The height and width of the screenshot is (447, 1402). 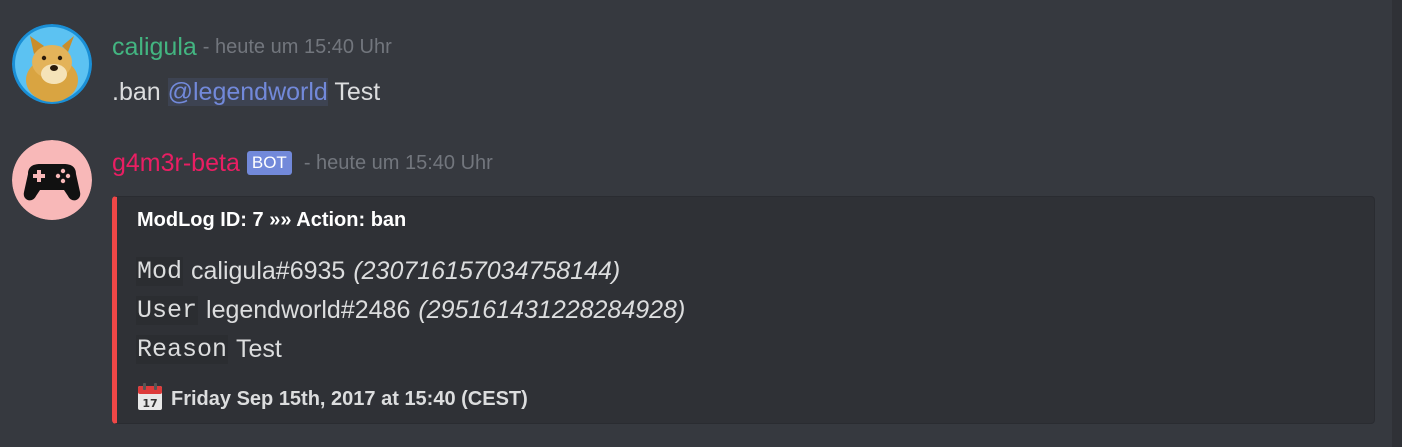 I want to click on calendar-icon: 17, so click(x=150, y=399).